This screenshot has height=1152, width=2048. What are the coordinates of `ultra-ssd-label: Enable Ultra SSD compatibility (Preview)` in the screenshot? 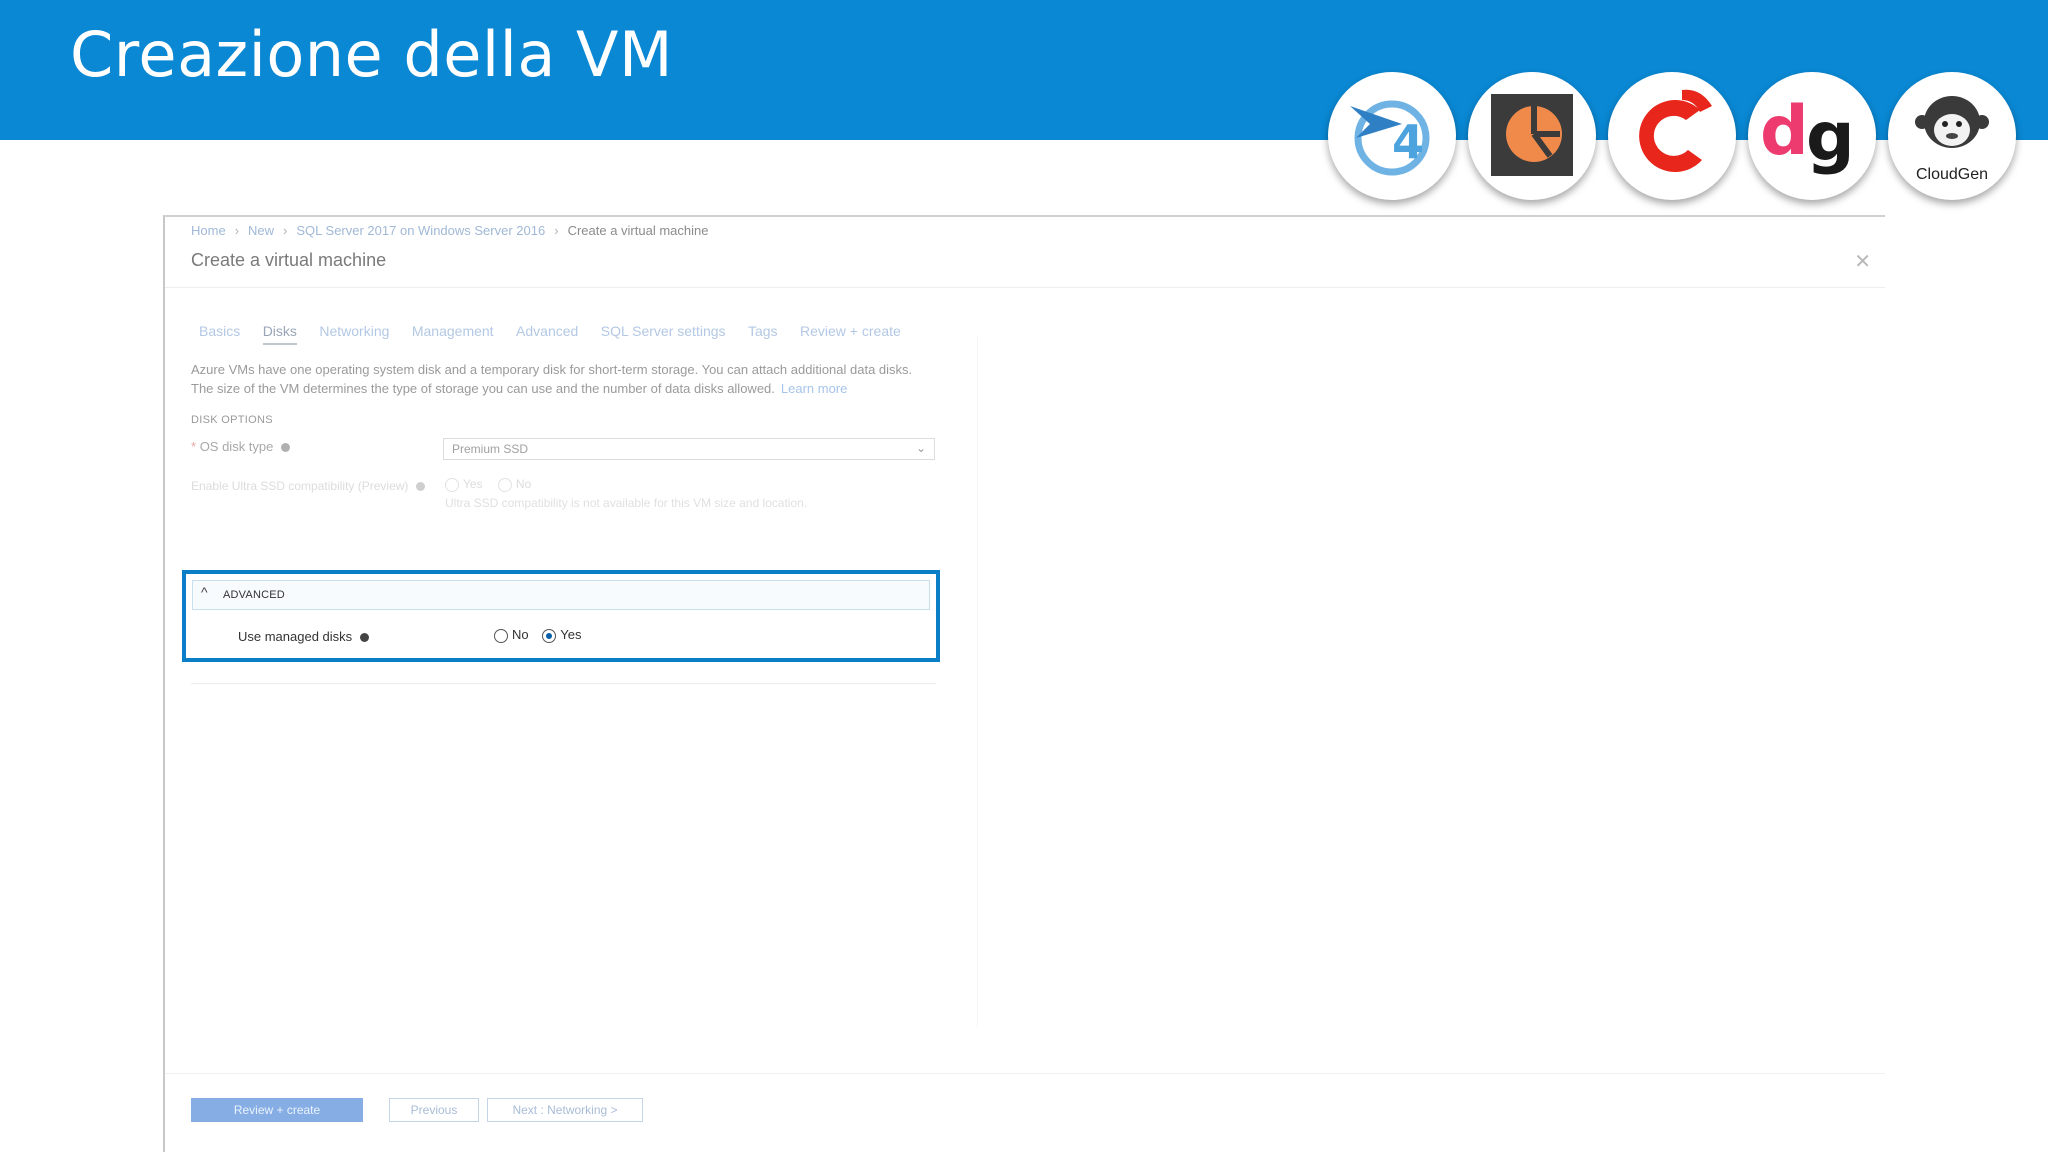 It's located at (308, 486).